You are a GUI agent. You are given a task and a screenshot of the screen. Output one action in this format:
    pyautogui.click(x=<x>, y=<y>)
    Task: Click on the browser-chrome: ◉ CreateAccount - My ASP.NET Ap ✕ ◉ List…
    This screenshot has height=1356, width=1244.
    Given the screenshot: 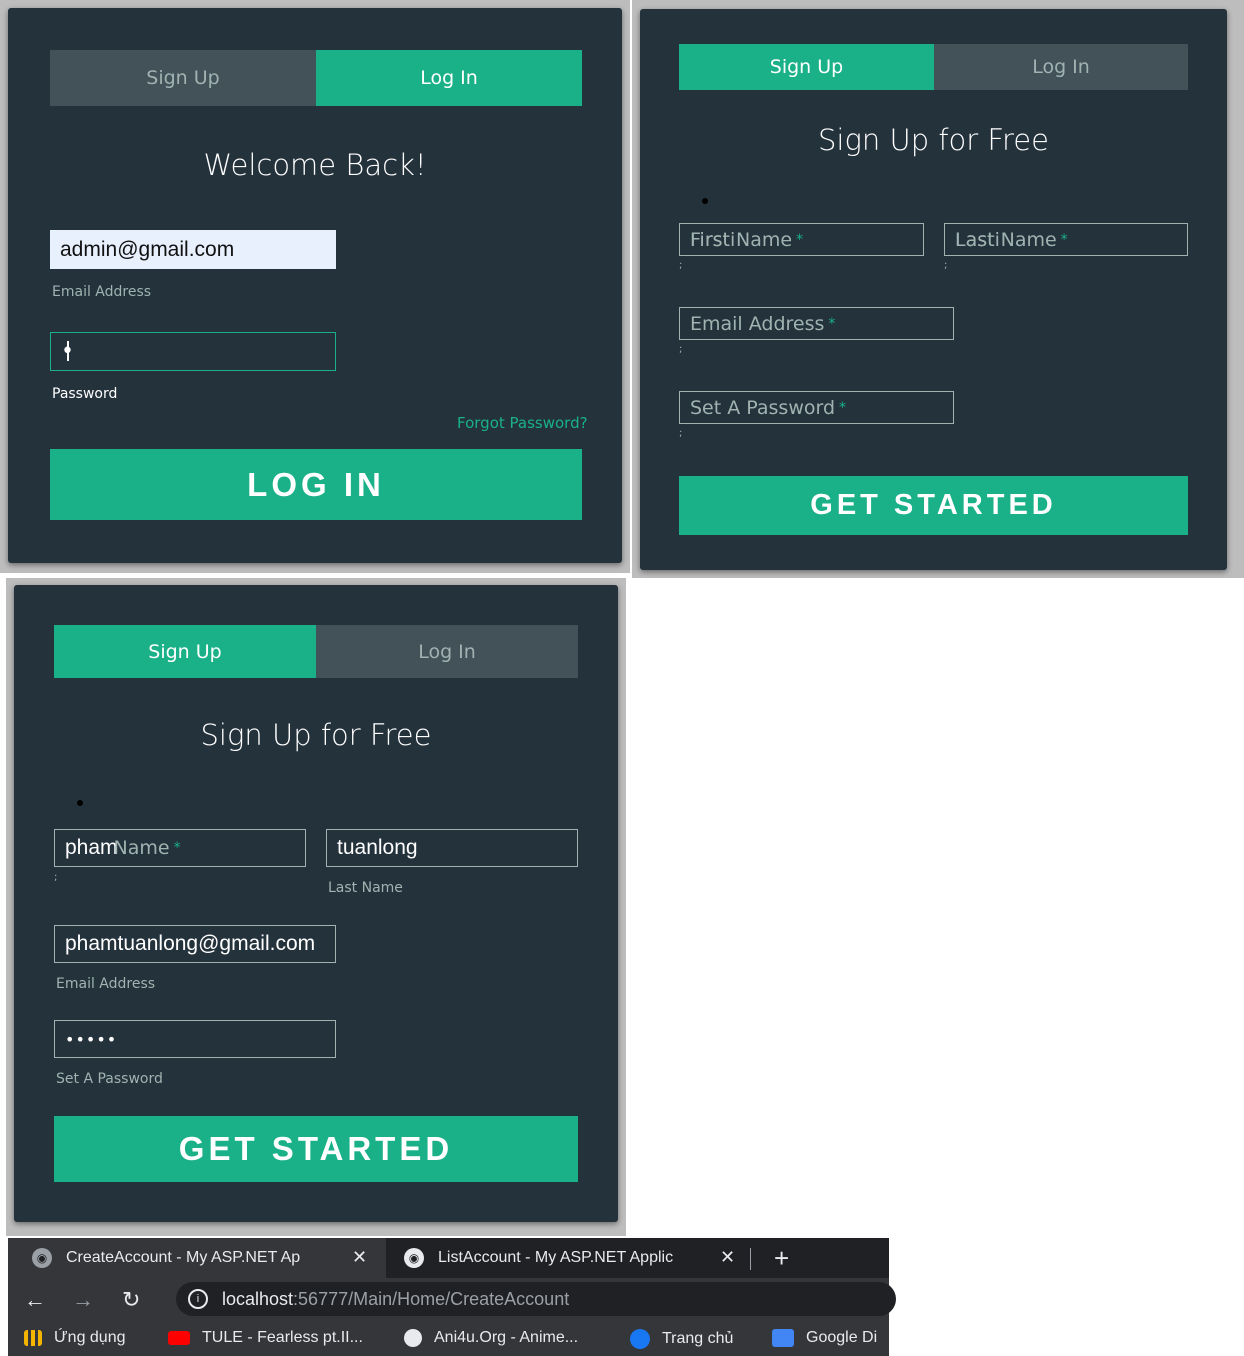 What is the action you would take?
    pyautogui.click(x=452, y=1297)
    